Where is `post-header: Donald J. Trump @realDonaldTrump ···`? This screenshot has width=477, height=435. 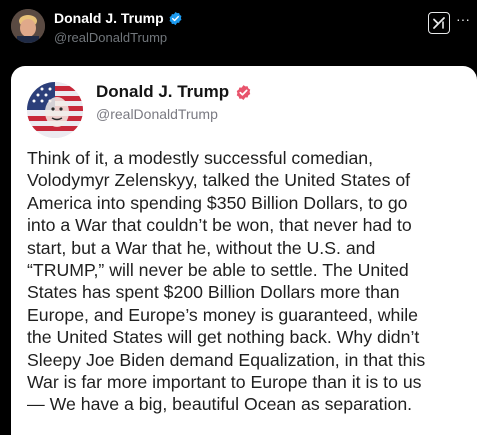
post-header: Donald J. Trump @realDonaldTrump ··· is located at coordinates (238, 31).